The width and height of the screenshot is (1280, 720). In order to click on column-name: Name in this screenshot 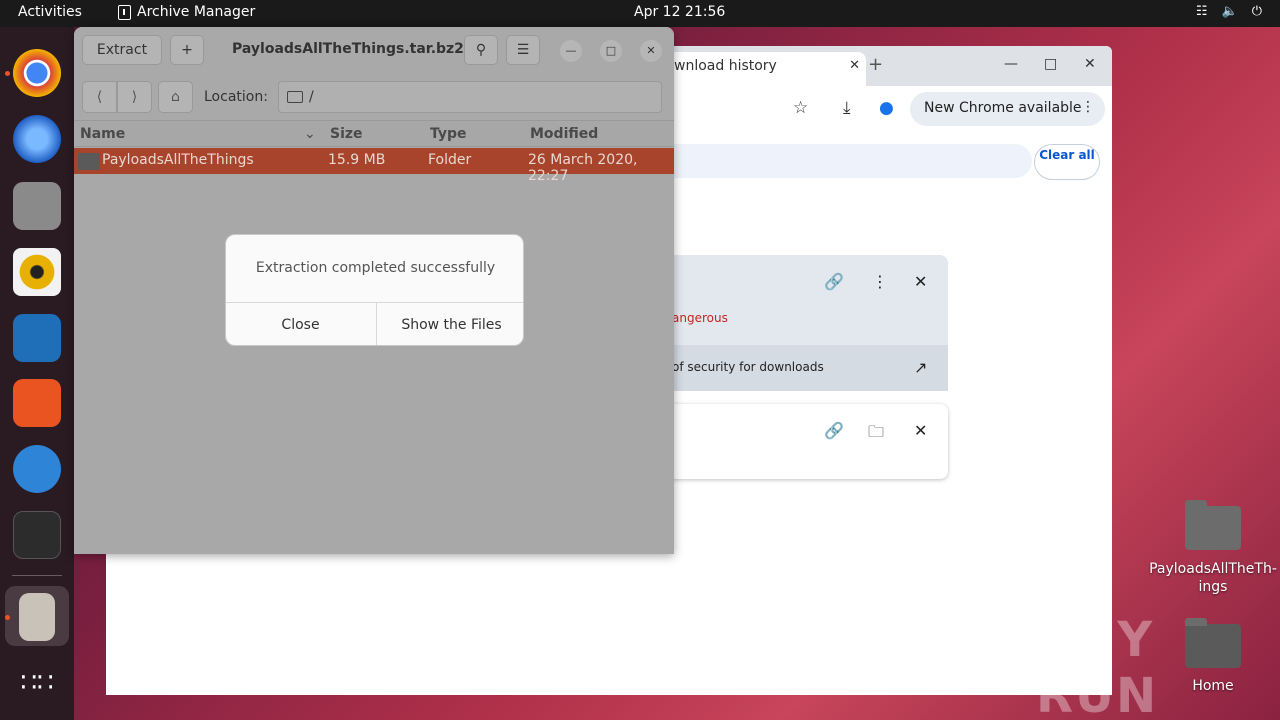, I will do `click(102, 134)`.